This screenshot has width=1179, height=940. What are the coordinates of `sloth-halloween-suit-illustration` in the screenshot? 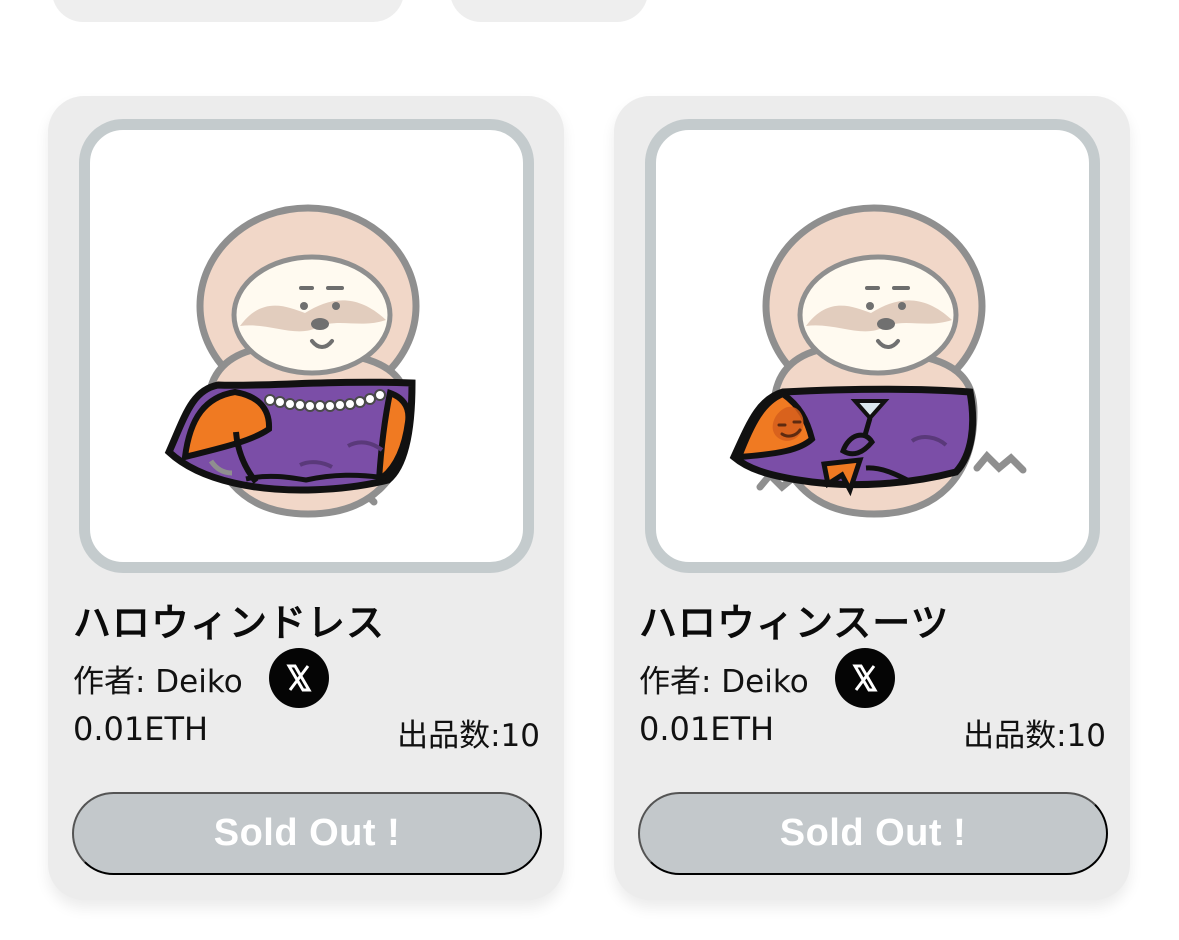 It's located at (878, 361).